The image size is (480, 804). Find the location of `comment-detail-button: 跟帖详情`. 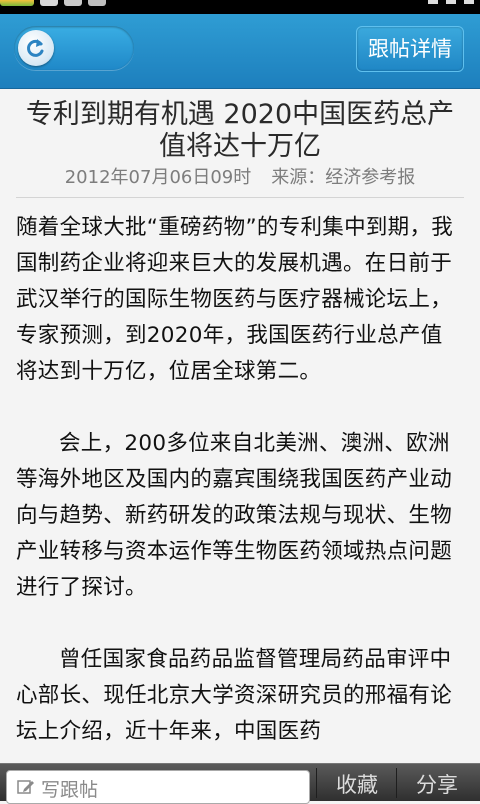

comment-detail-button: 跟帖详情 is located at coordinates (410, 49).